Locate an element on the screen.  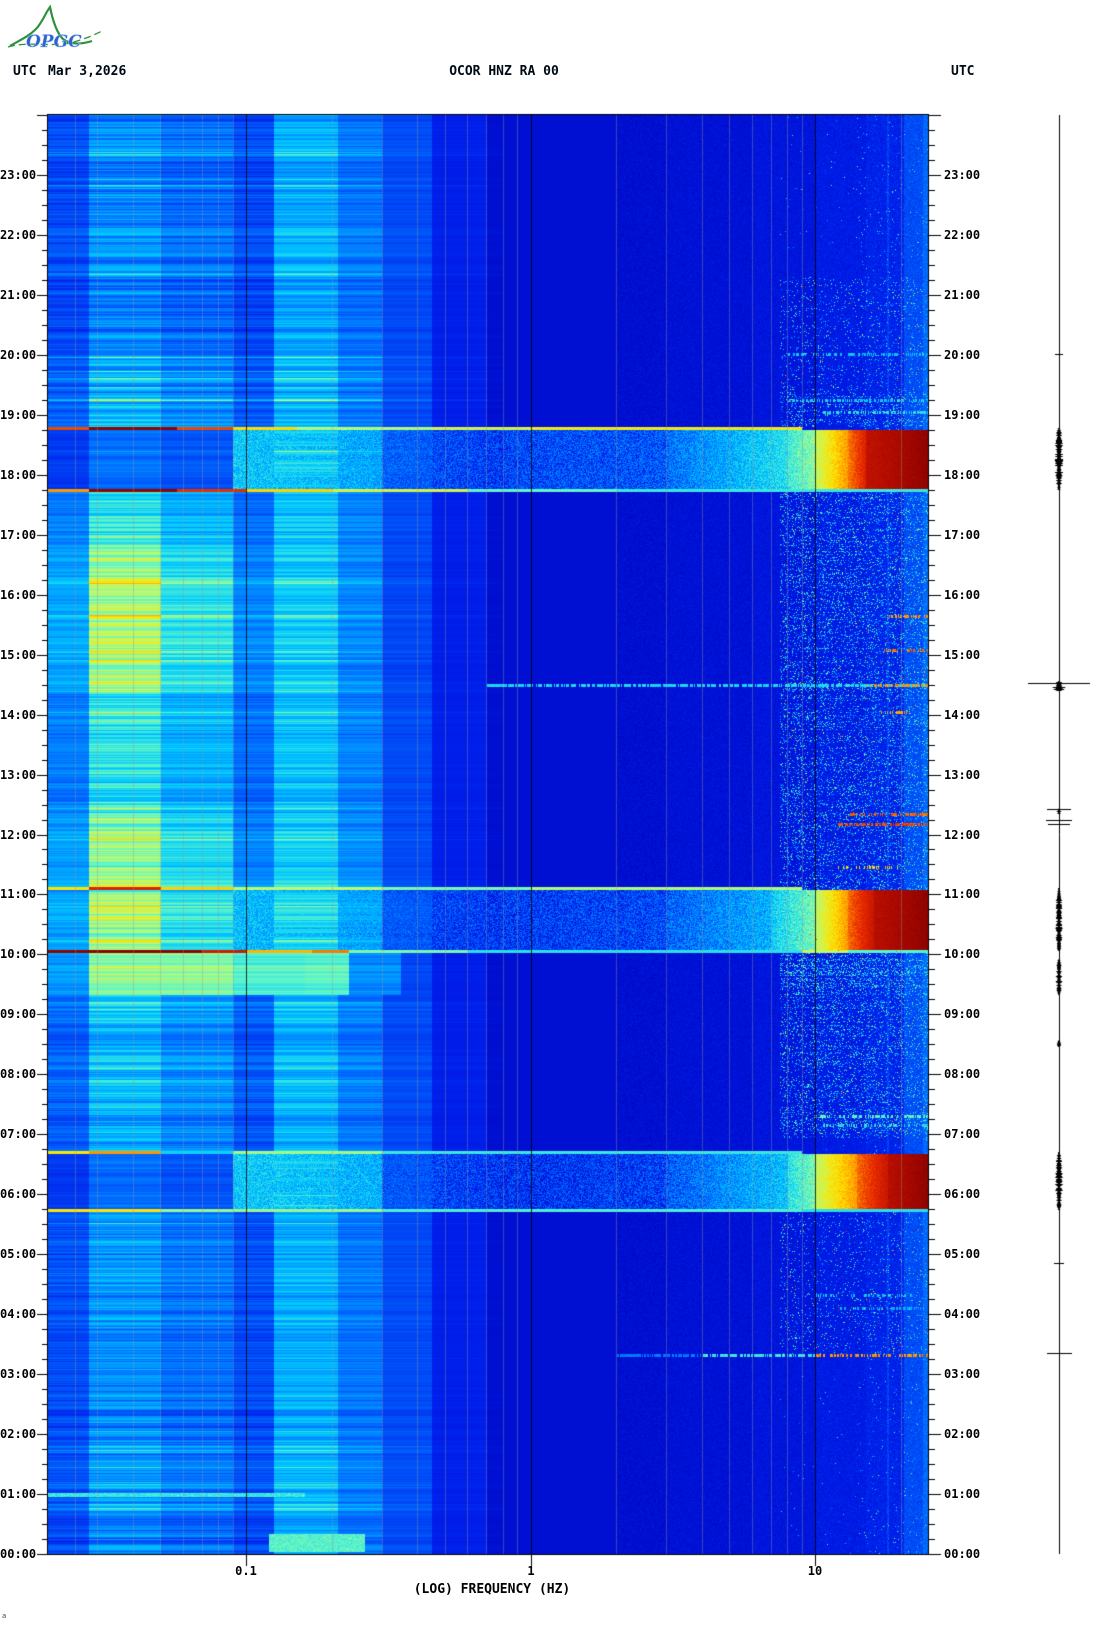
hour-label-right: 08:00 is located at coordinates (962, 1074).